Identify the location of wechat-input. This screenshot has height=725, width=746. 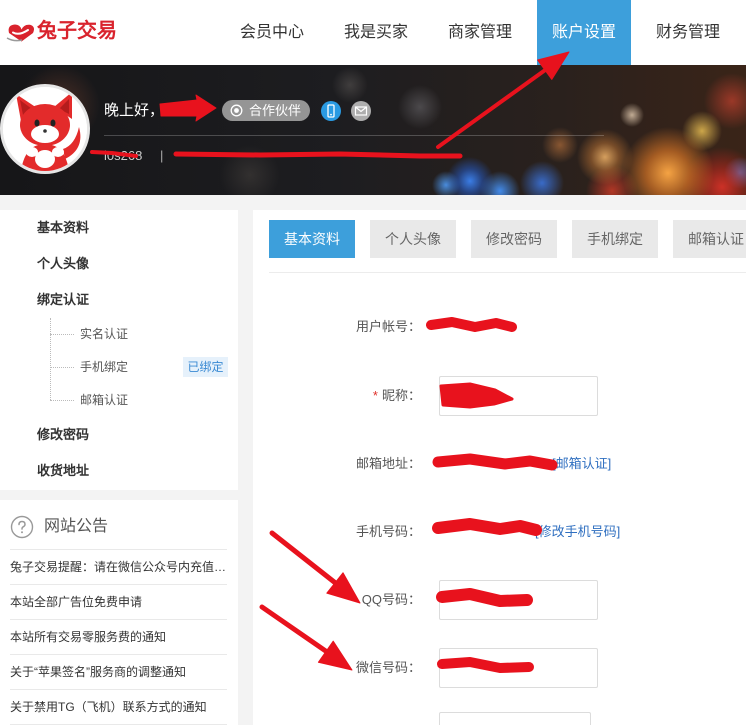
(518, 668).